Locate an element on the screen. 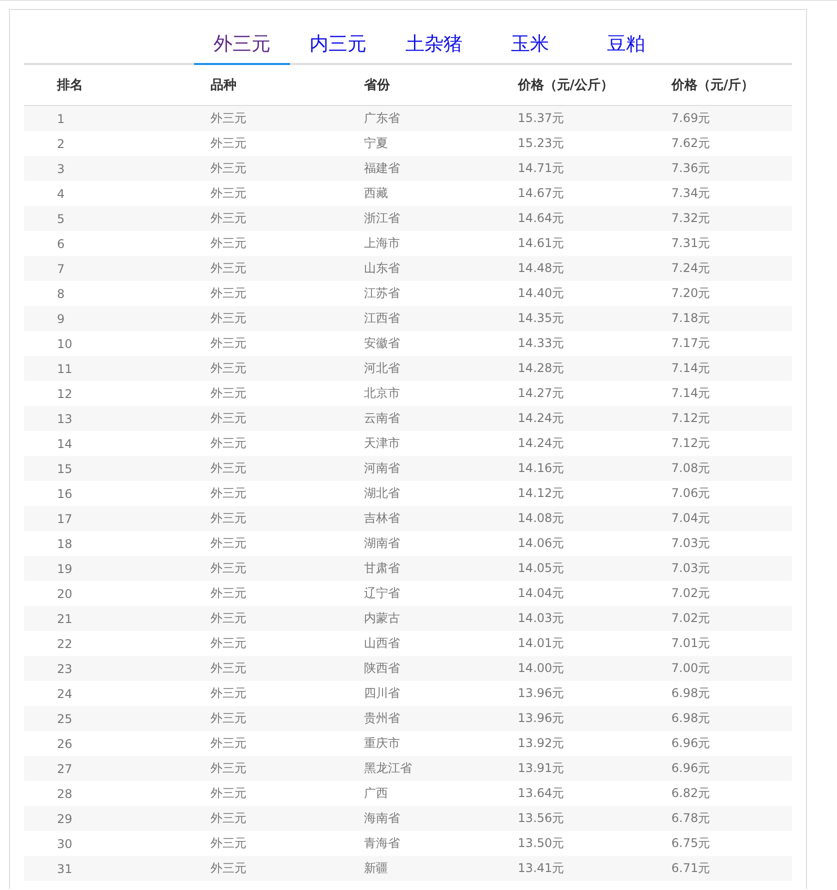 This screenshot has width=837, height=890. table-cell-text: 7.20元 is located at coordinates (691, 293).